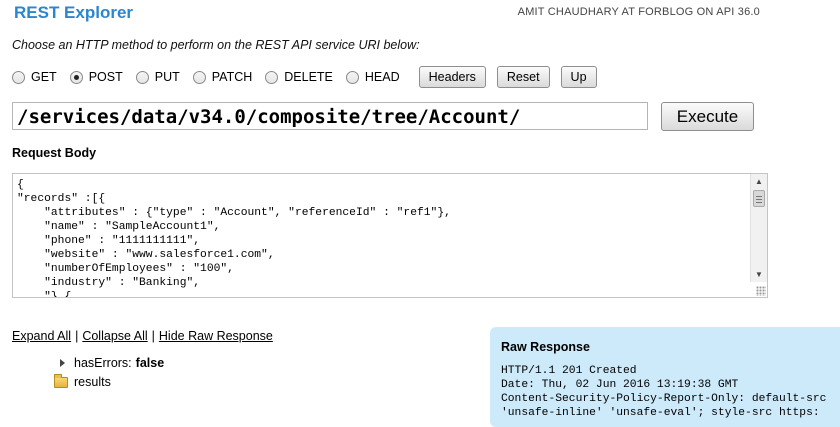 The height and width of the screenshot is (427, 840). I want to click on method-option-head: HEAD, so click(372, 77).